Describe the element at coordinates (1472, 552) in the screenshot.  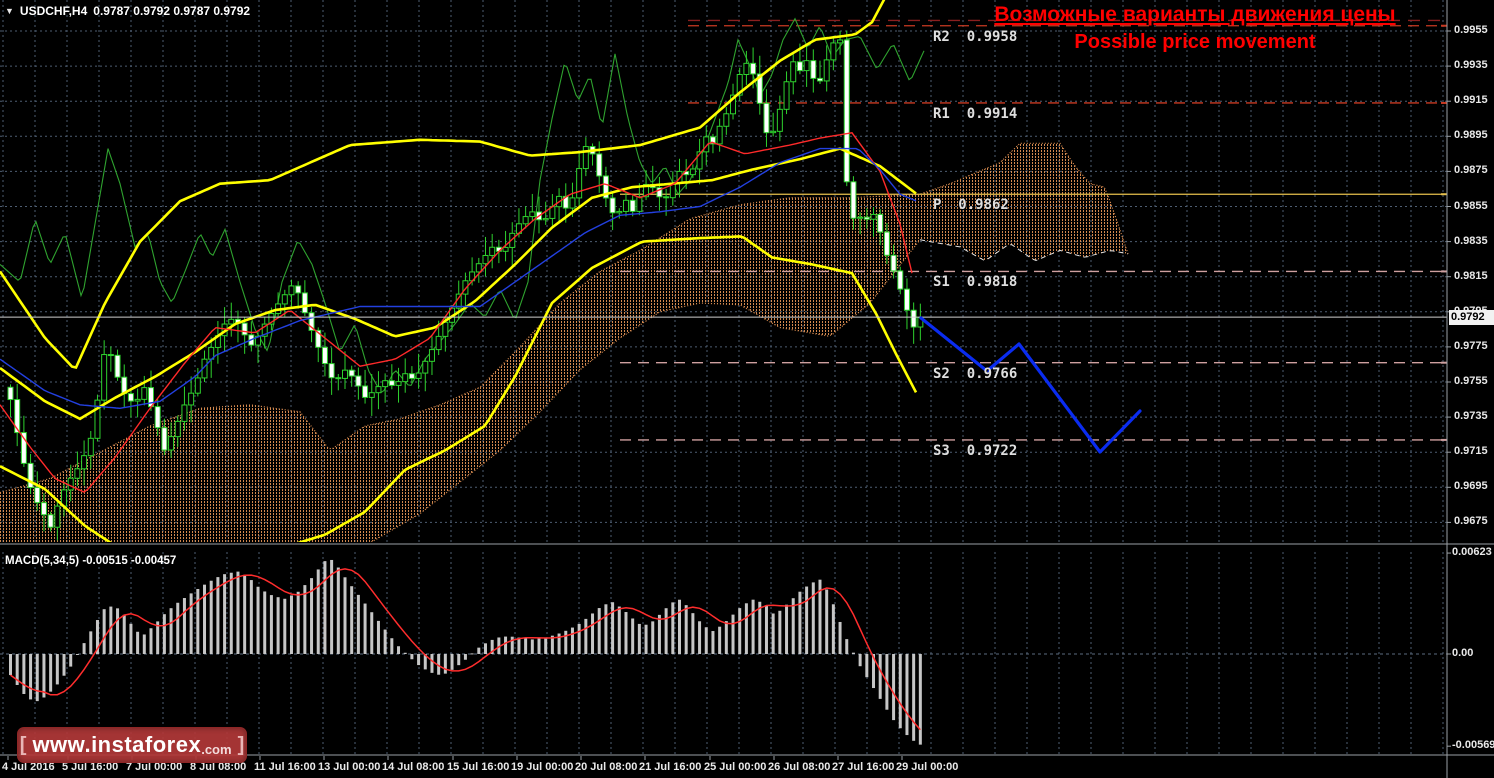
I see `macd-tick-label: 0.00623` at that location.